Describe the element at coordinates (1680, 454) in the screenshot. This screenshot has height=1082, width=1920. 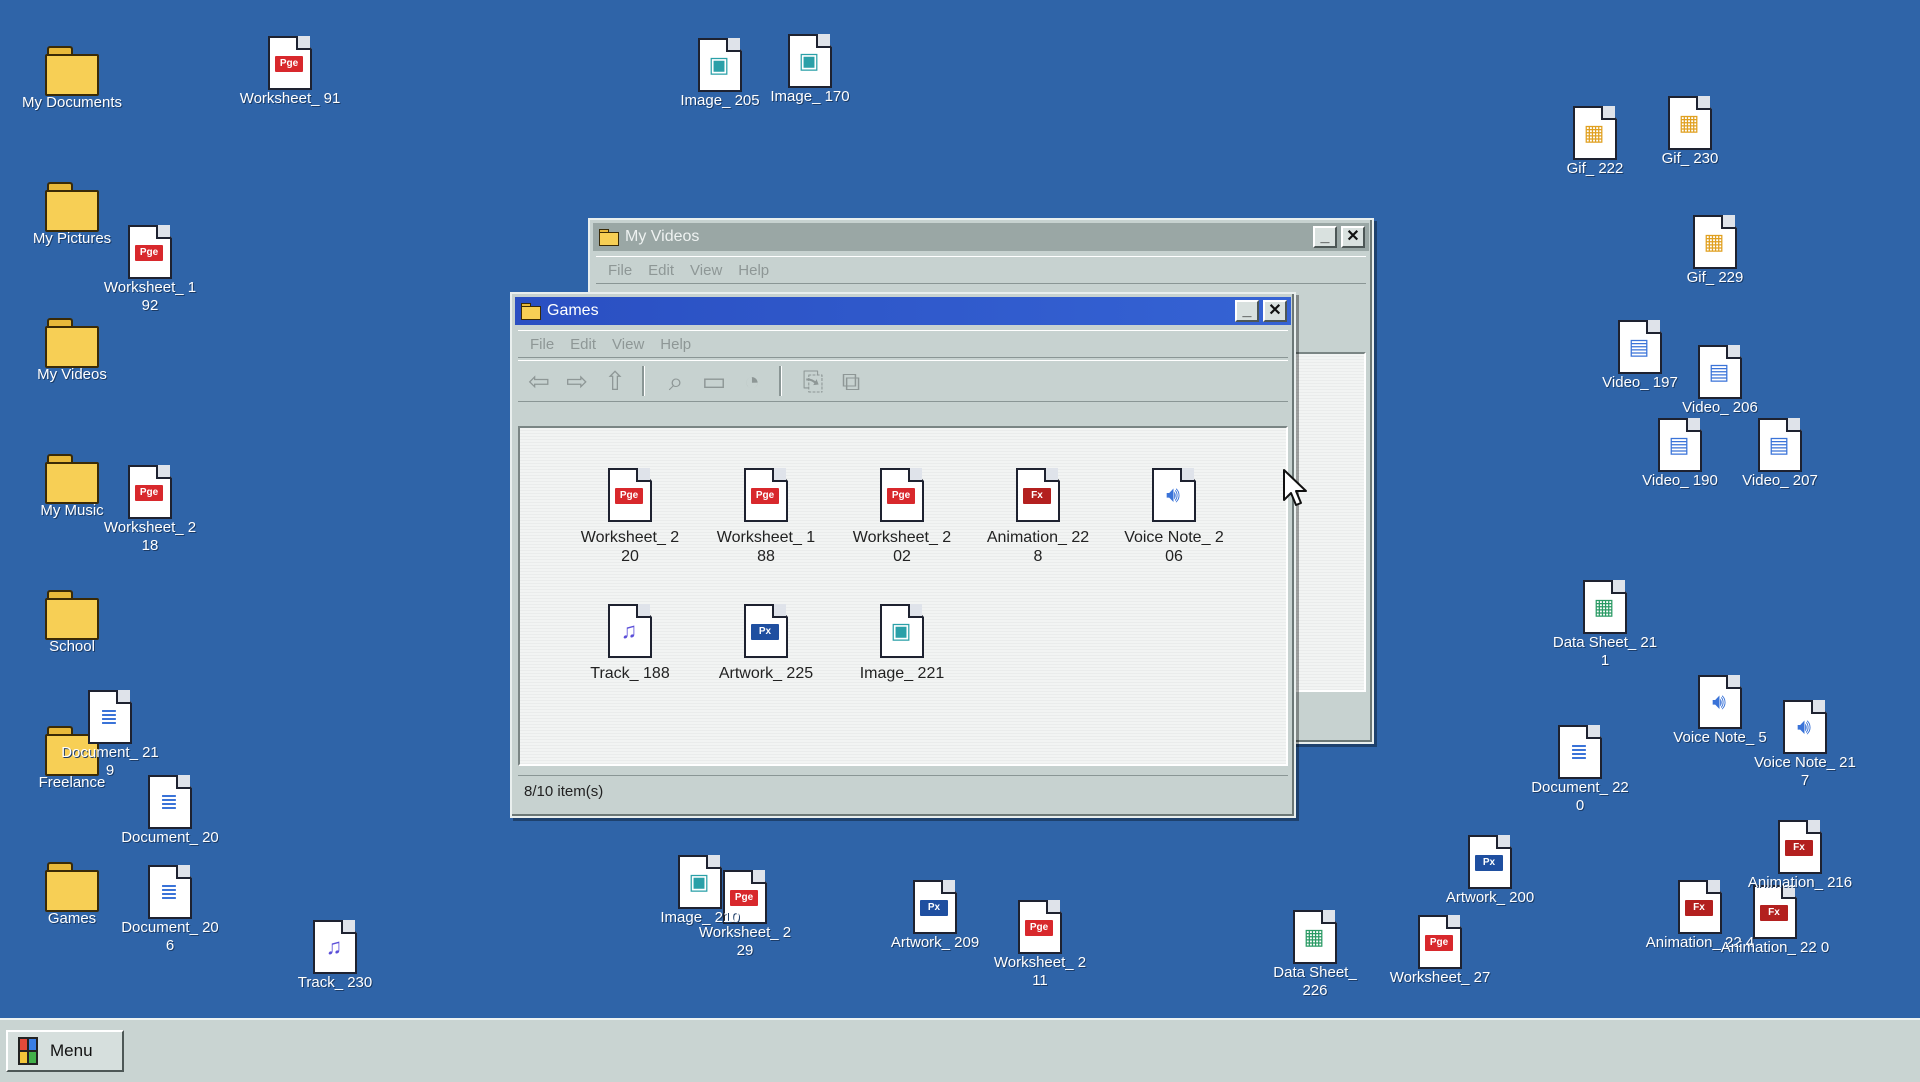
I see `desktop-file: ▤ Video_ 190` at that location.